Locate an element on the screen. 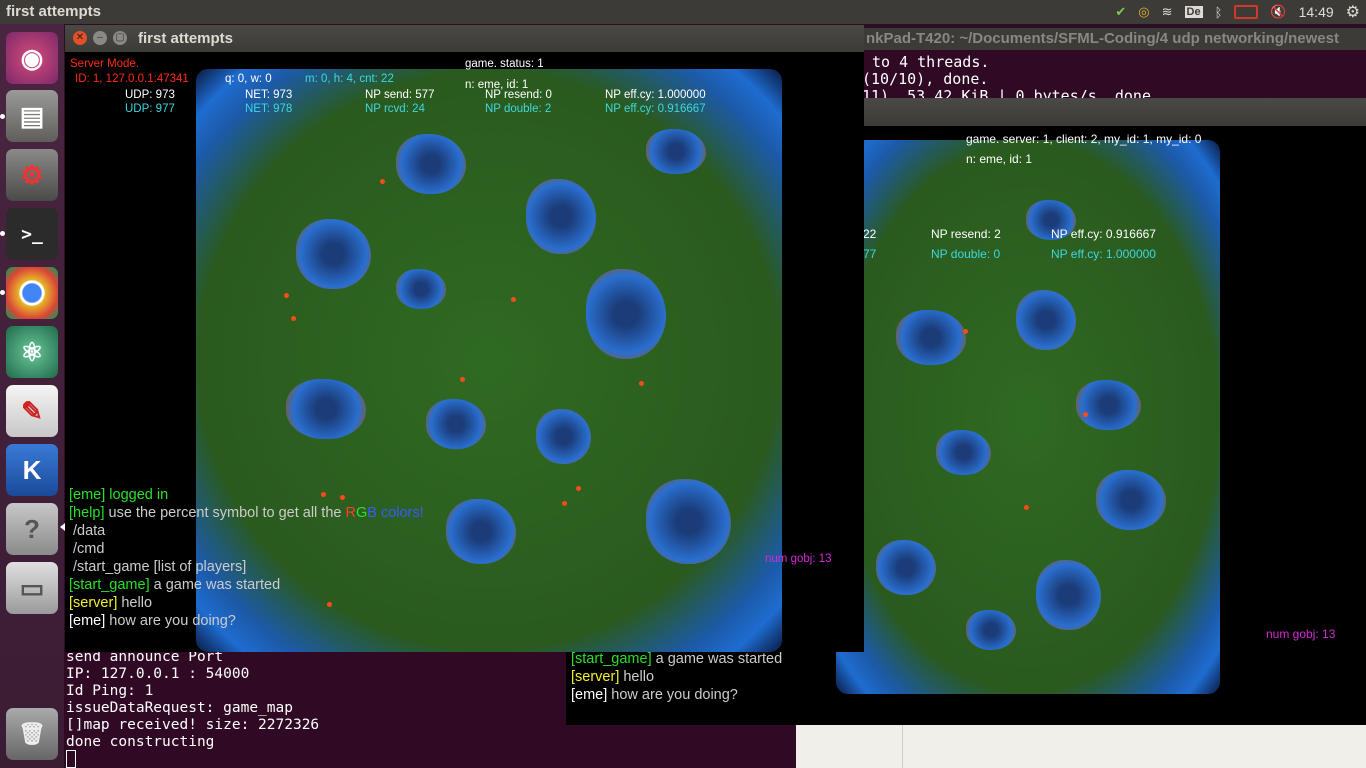 The height and width of the screenshot is (768, 1366). server-num-gobj: num gobj: 13 is located at coordinates (798, 559).